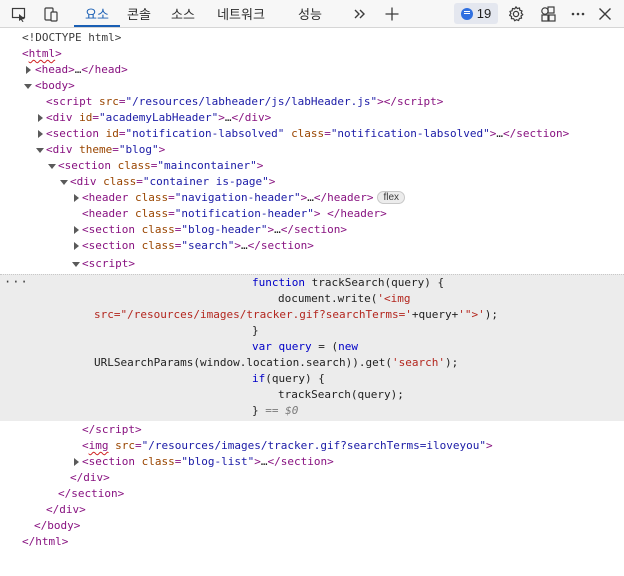 This screenshot has height=576, width=624. Describe the element at coordinates (305, 346) in the screenshot. I see `script-line-5: var query = (new` at that location.